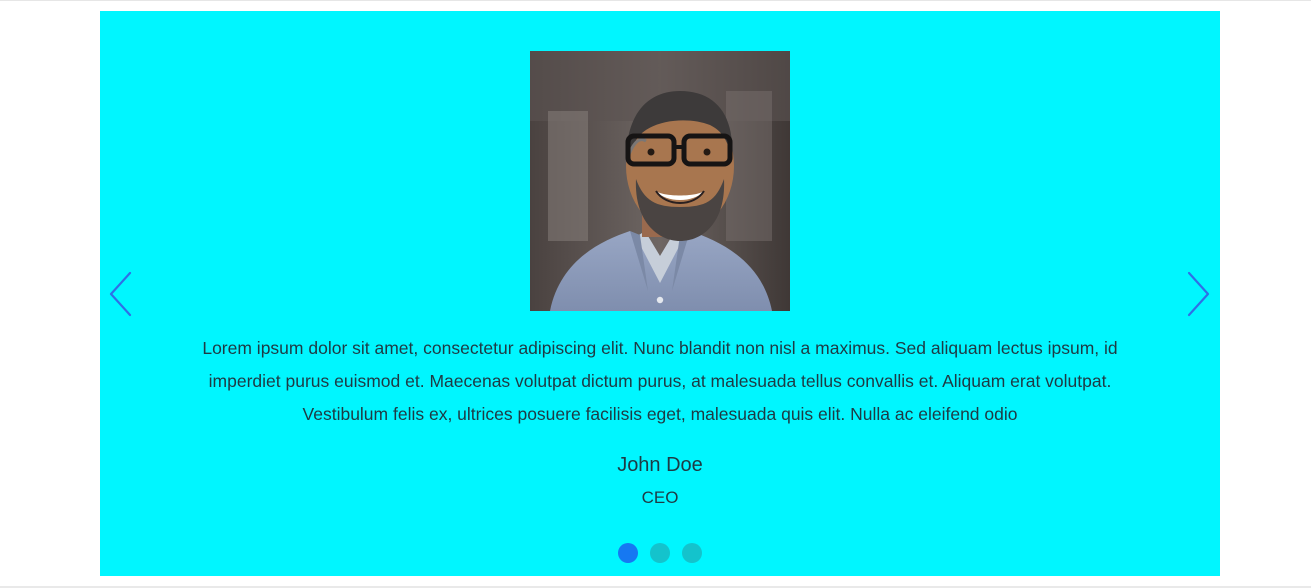  I want to click on chevron-right-icon, so click(1198, 294).